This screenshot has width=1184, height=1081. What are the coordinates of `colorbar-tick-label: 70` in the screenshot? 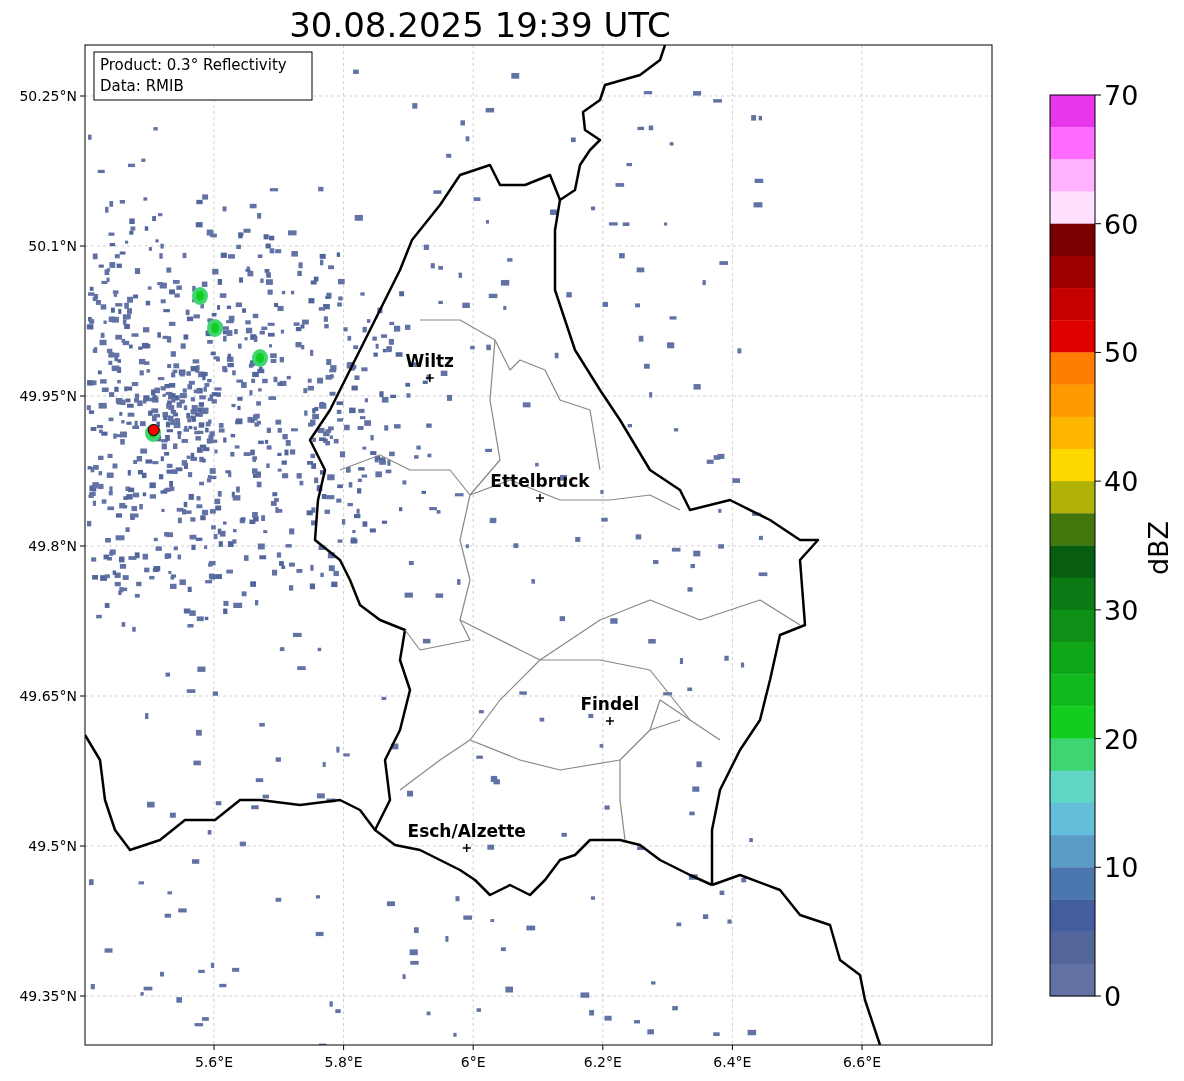 It's located at (1121, 95).